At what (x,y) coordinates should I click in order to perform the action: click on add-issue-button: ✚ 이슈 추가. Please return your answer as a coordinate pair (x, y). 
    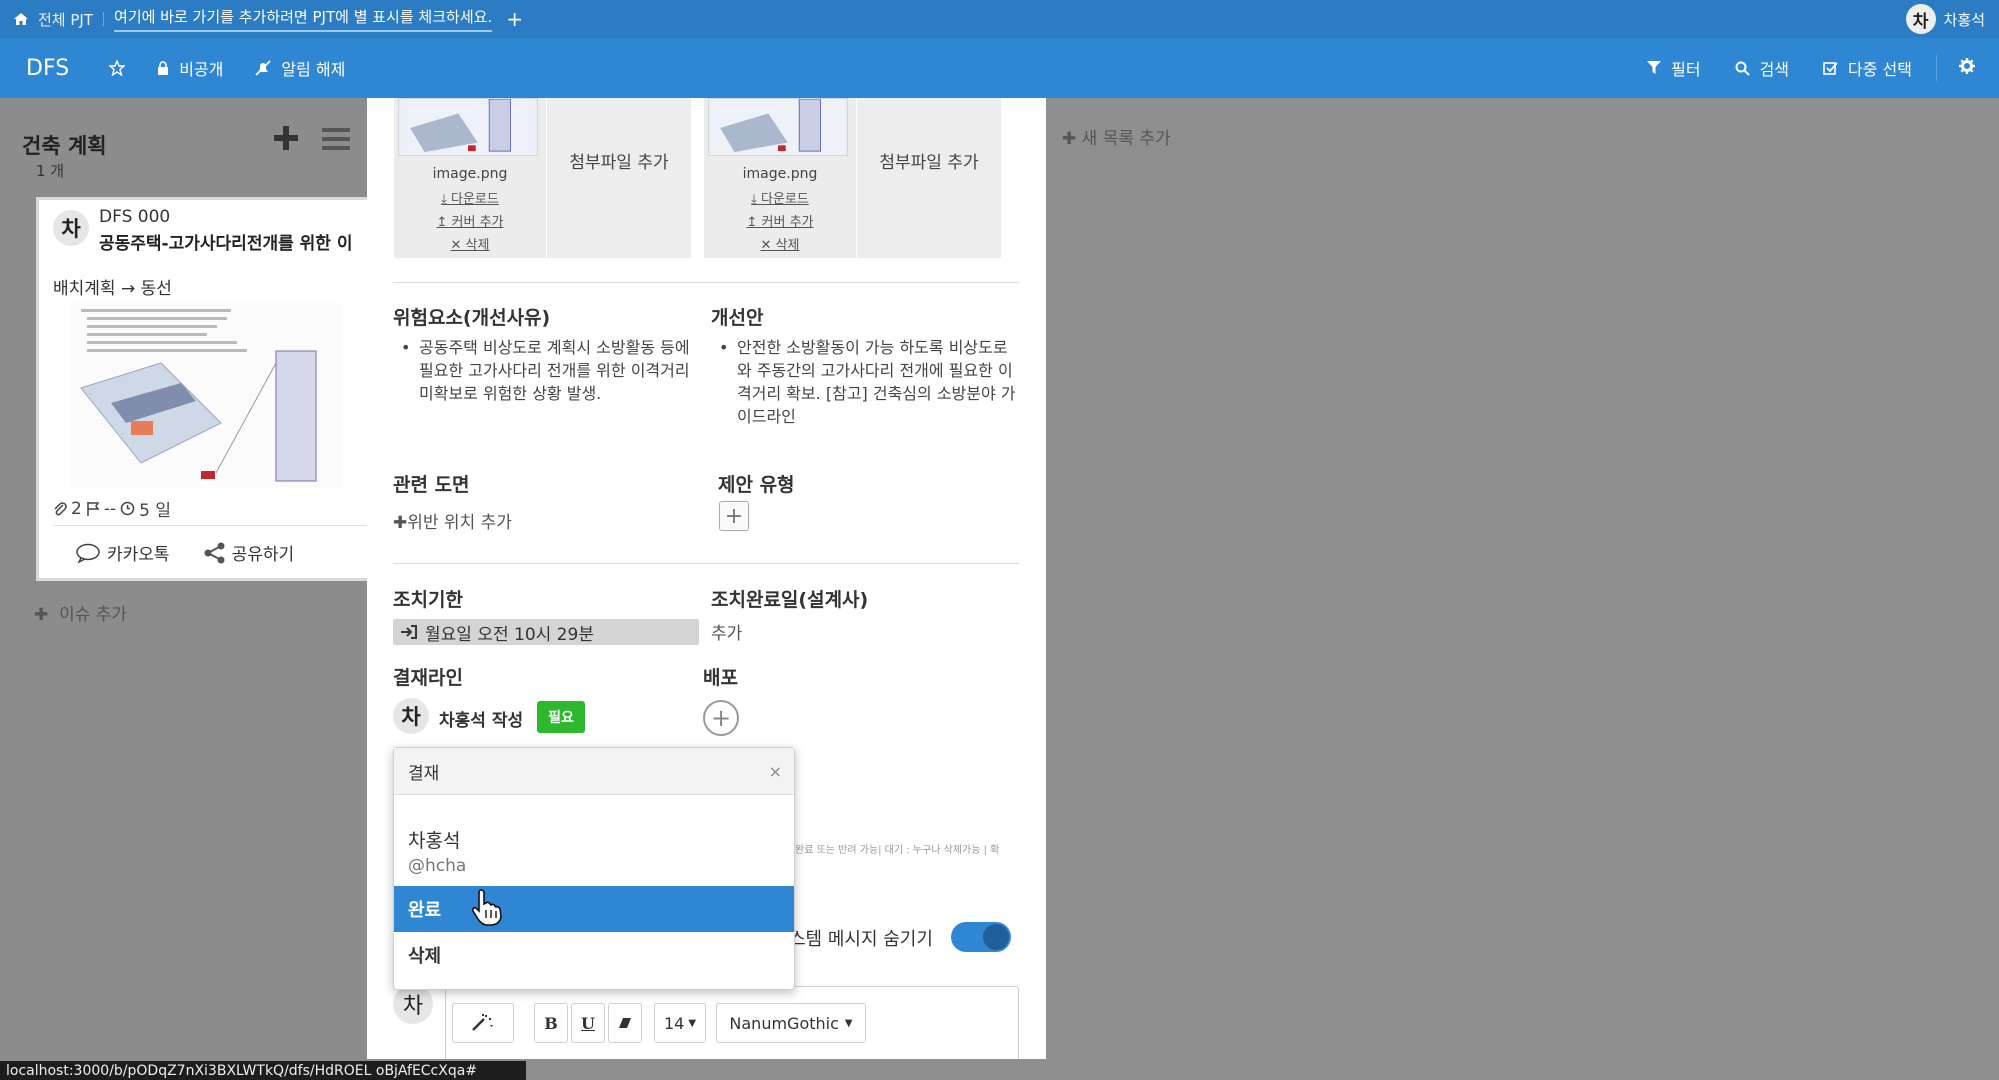
    Looking at the image, I should click on (80, 612).